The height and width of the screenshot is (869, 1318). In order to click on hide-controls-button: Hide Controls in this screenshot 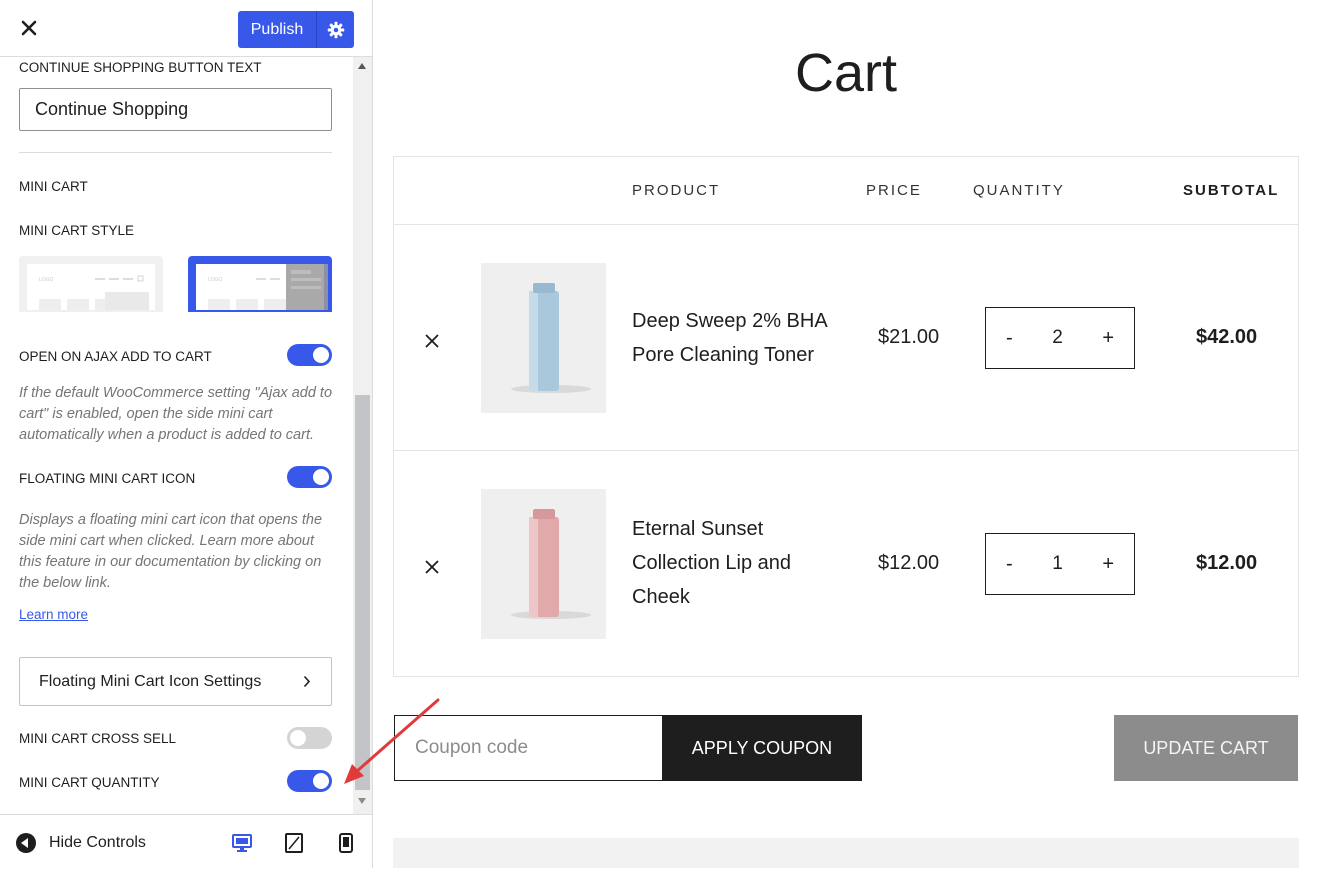, I will do `click(81, 843)`.